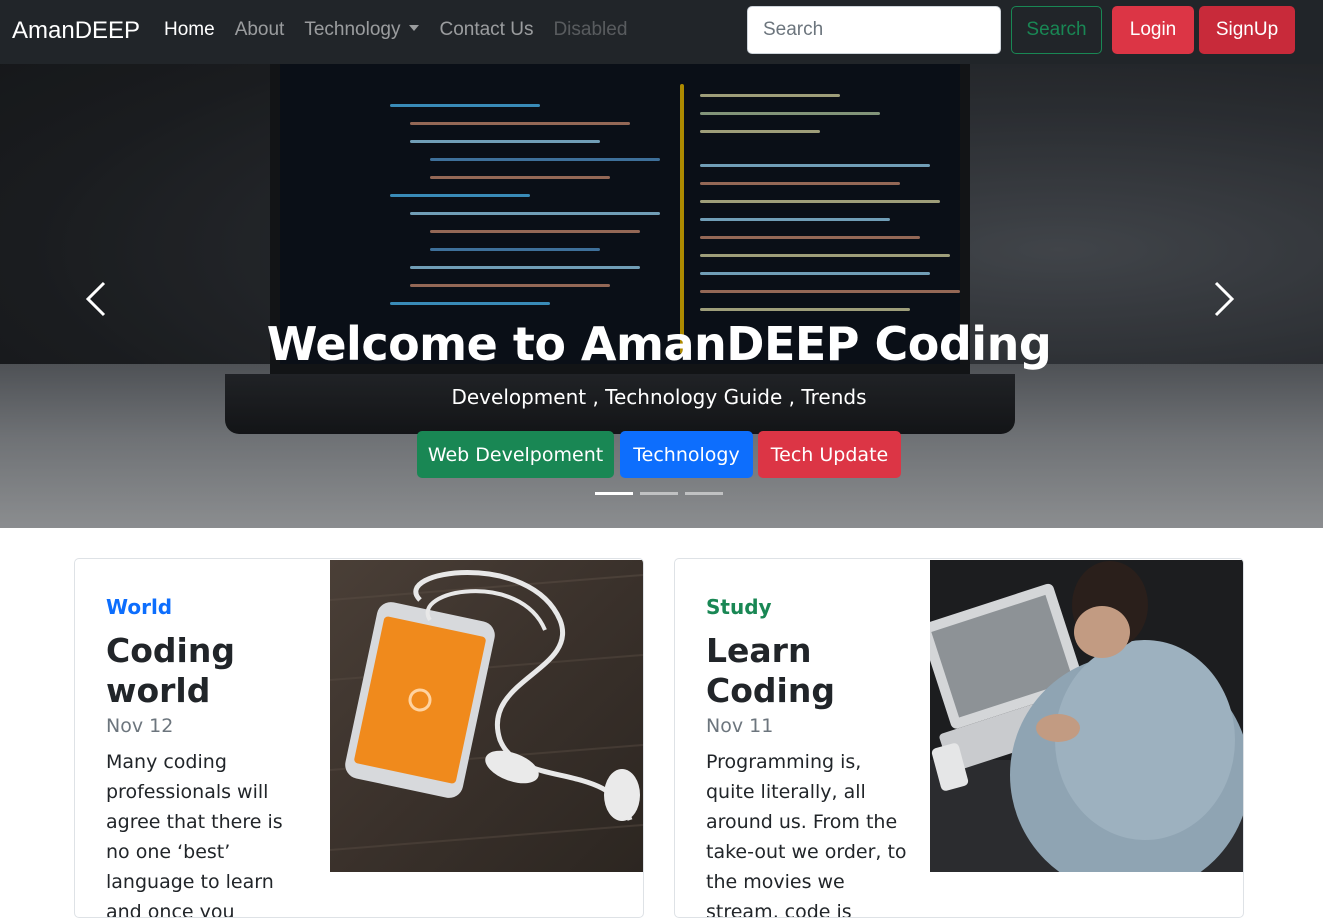 Image resolution: width=1323 pixels, height=918 pixels. What do you see at coordinates (76, 31) in the screenshot?
I see `brand-logo: AmanDEEP` at bounding box center [76, 31].